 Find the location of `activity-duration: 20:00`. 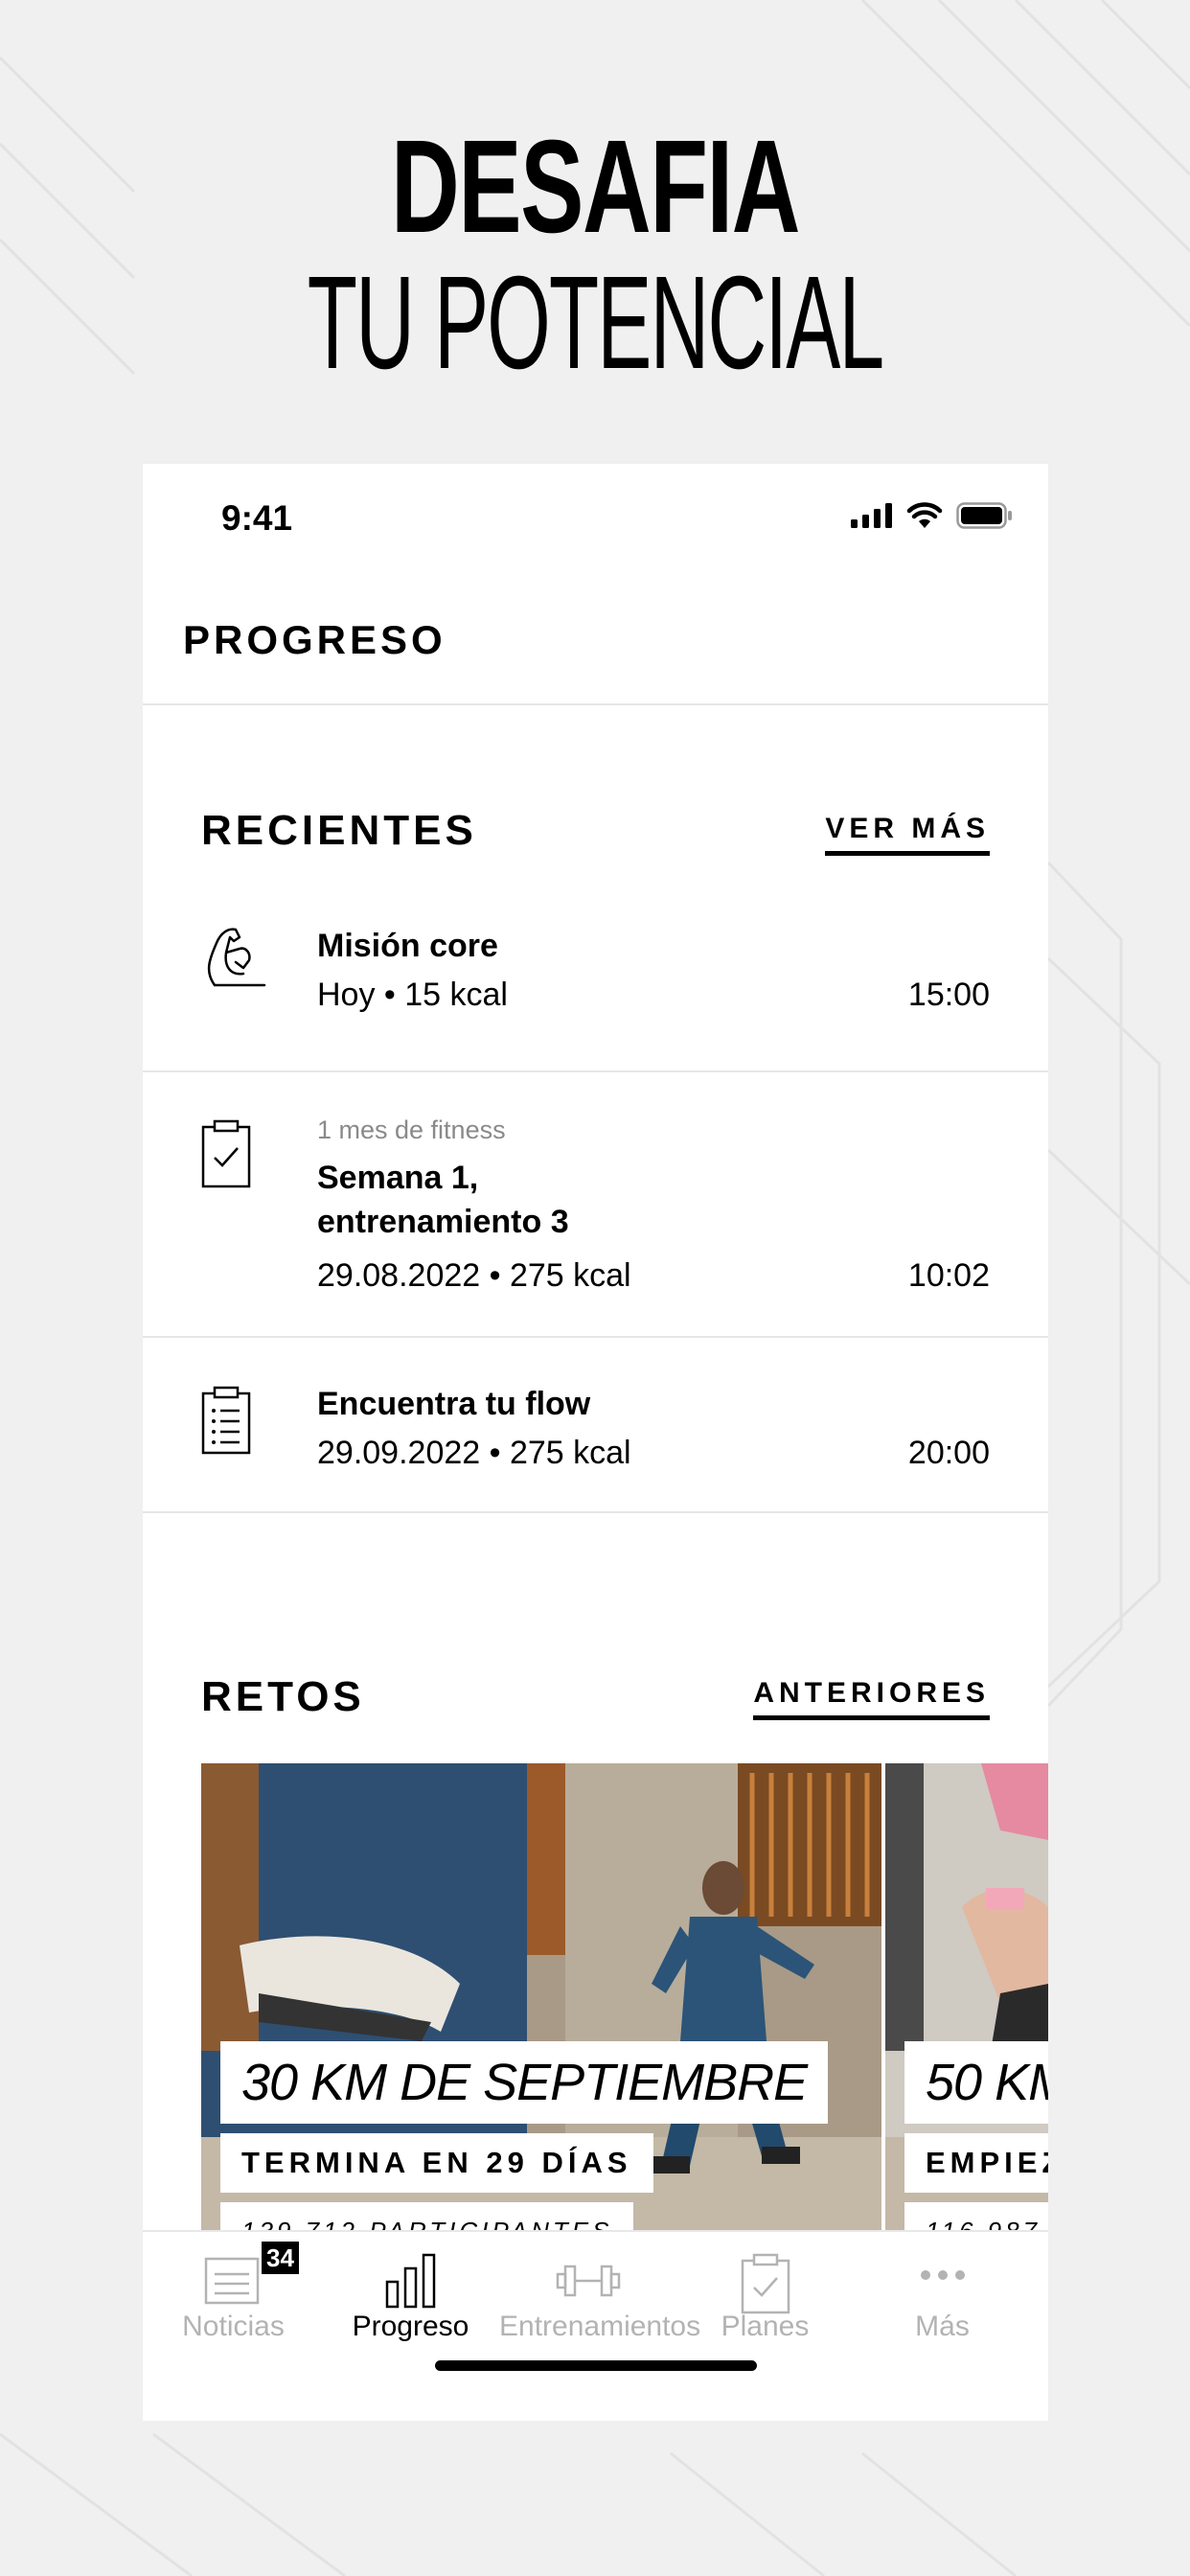

activity-duration: 20:00 is located at coordinates (949, 1453).